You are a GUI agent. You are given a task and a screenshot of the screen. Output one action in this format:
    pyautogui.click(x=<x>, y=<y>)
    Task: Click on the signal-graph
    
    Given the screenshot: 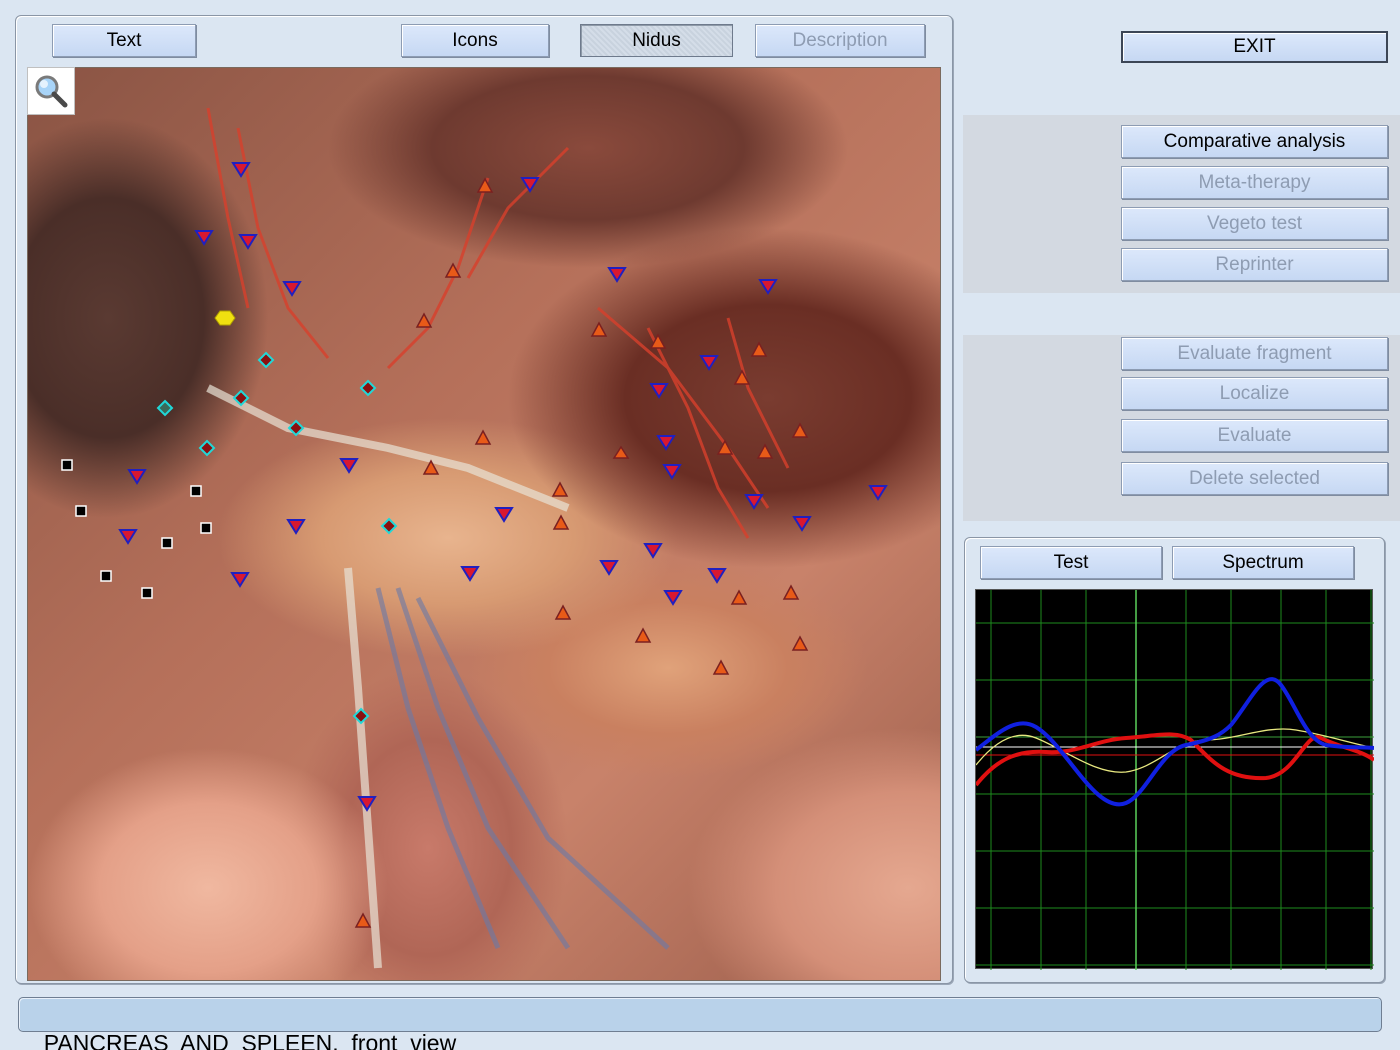 What is the action you would take?
    pyautogui.click(x=1175, y=779)
    